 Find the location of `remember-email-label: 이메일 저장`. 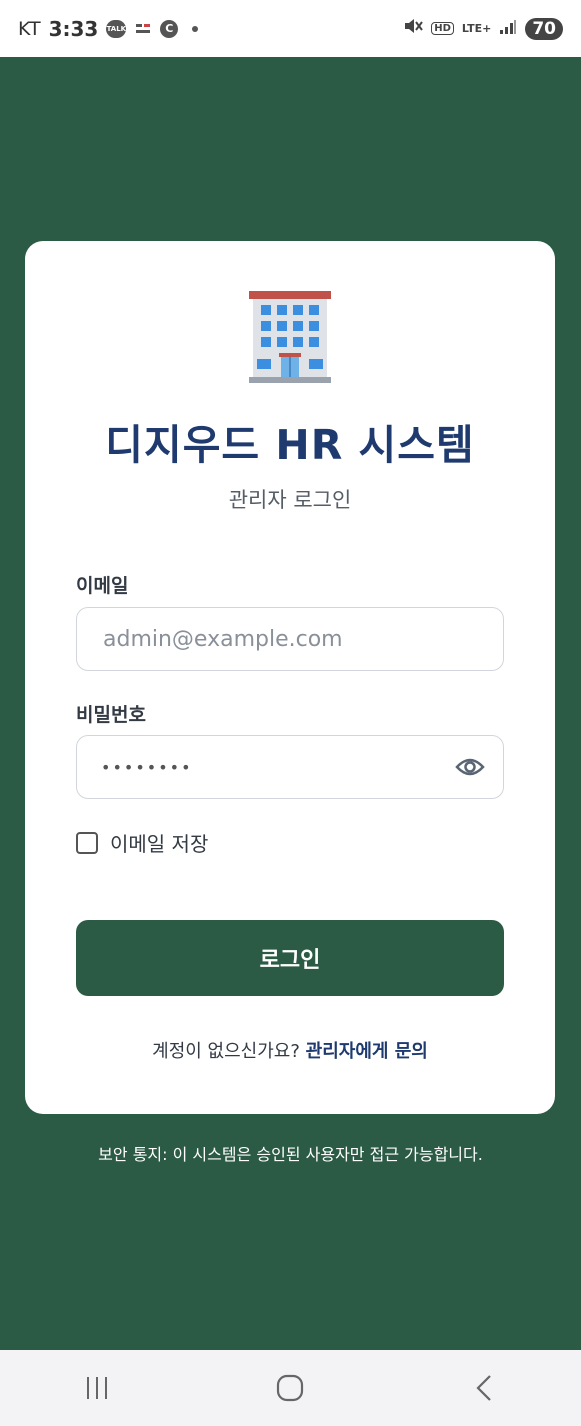

remember-email-label: 이메일 저장 is located at coordinates (159, 844).